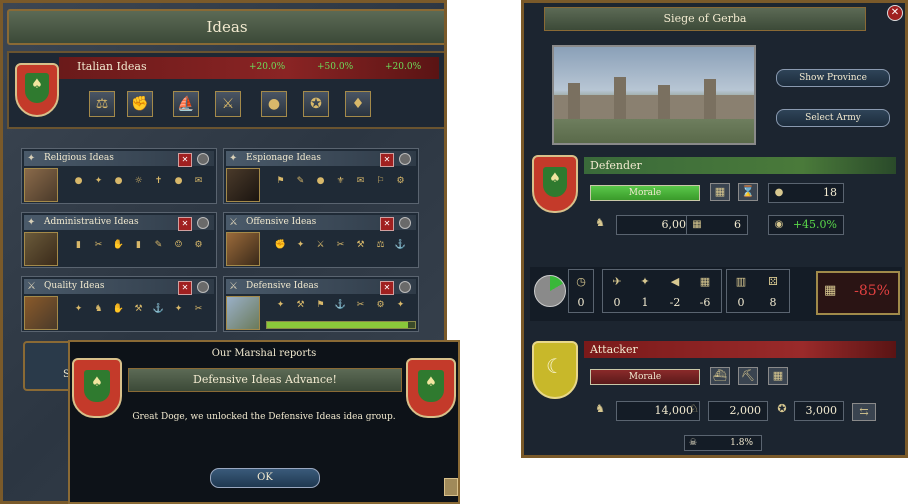  Describe the element at coordinates (645, 281) in the screenshot. I see `engineer-icon: ✦` at that location.